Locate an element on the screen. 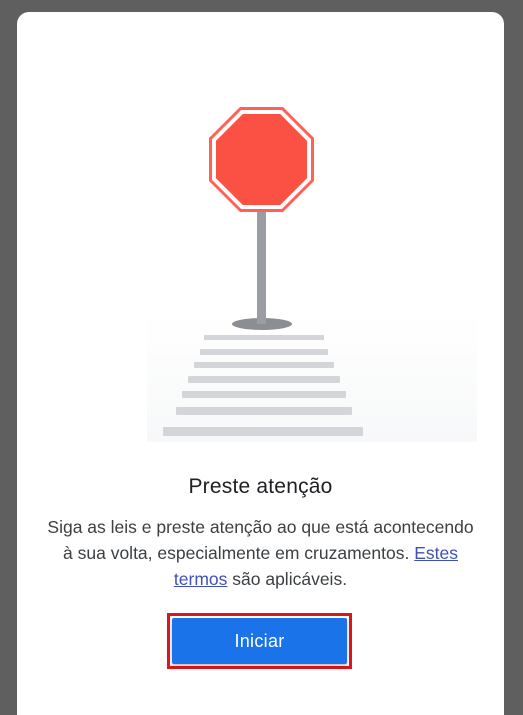 The image size is (523, 715). dialog-title: Preste atenção is located at coordinates (260, 486).